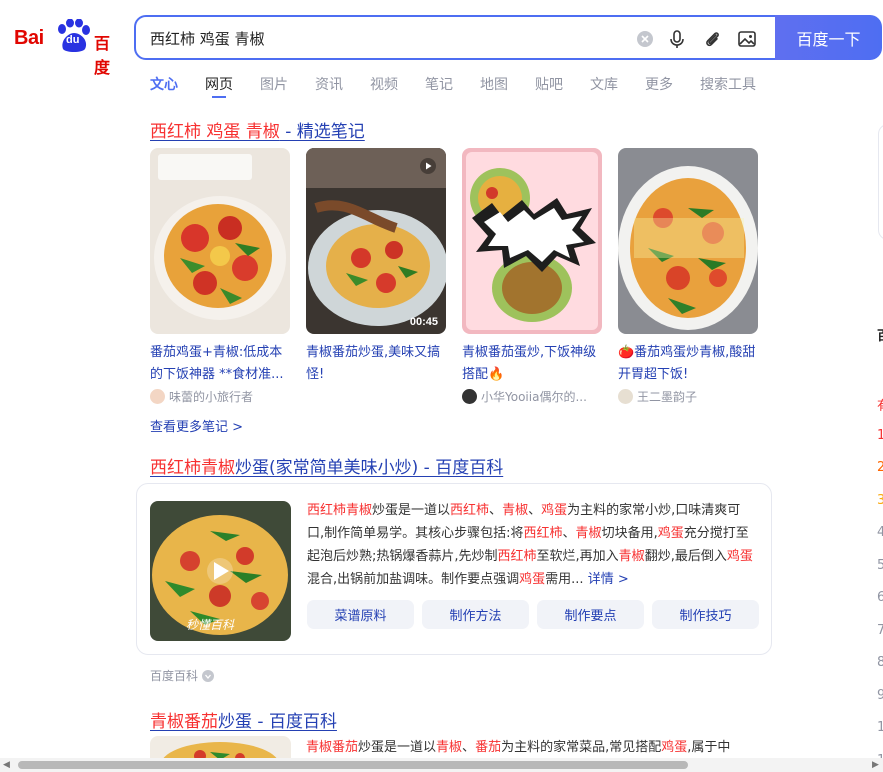 The image size is (883, 772). What do you see at coordinates (397, 86) in the screenshot?
I see `tab-video: 视频` at bounding box center [397, 86].